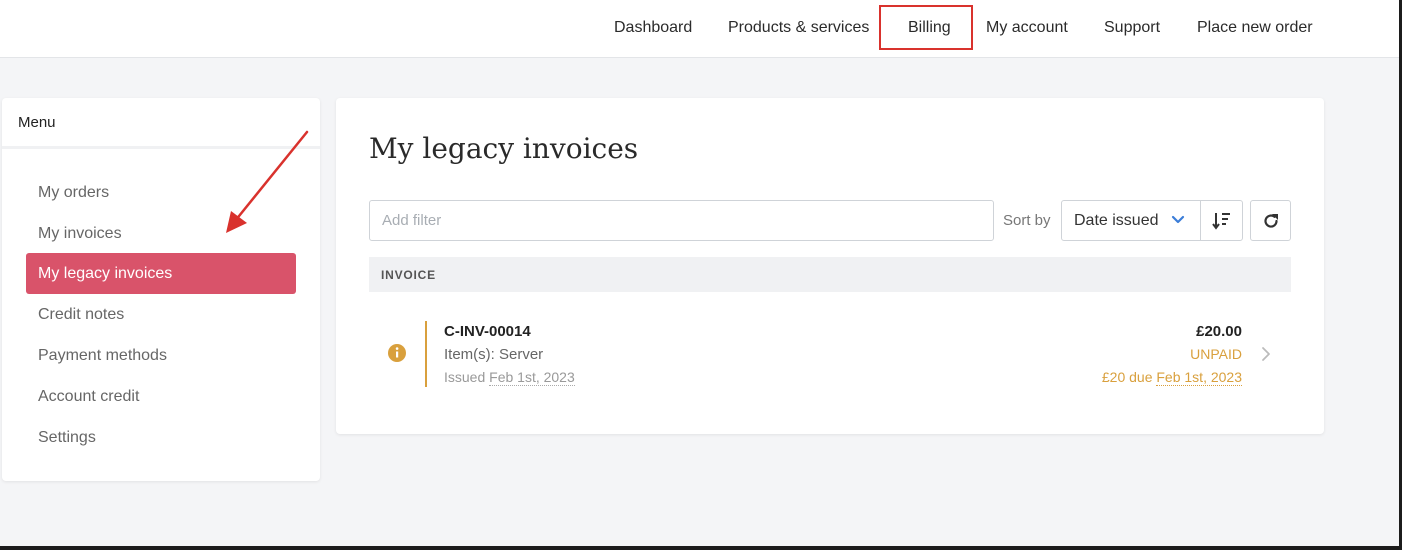 Image resolution: width=1402 pixels, height=550 pixels. I want to click on nav-support: Support, so click(1132, 28).